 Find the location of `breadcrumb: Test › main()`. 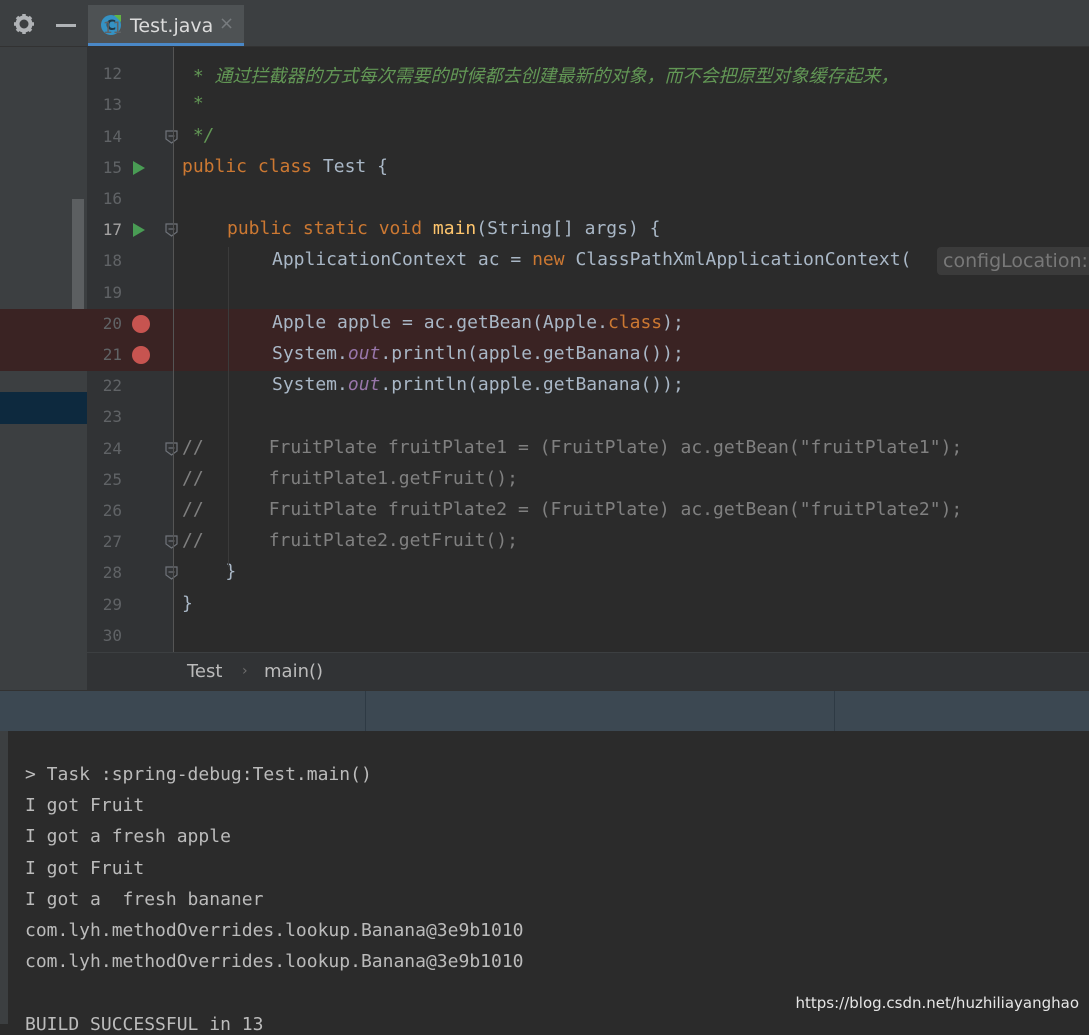

breadcrumb: Test › main() is located at coordinates (588, 671).